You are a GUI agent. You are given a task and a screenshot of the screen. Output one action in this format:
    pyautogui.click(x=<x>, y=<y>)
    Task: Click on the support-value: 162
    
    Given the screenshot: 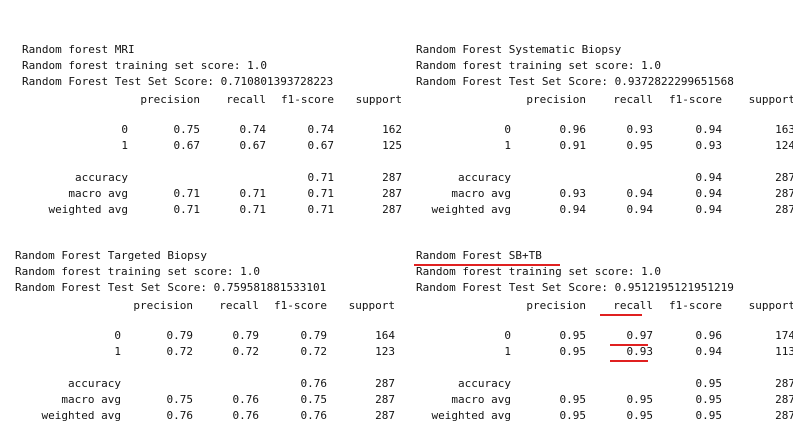 What is the action you would take?
    pyautogui.click(x=392, y=129)
    